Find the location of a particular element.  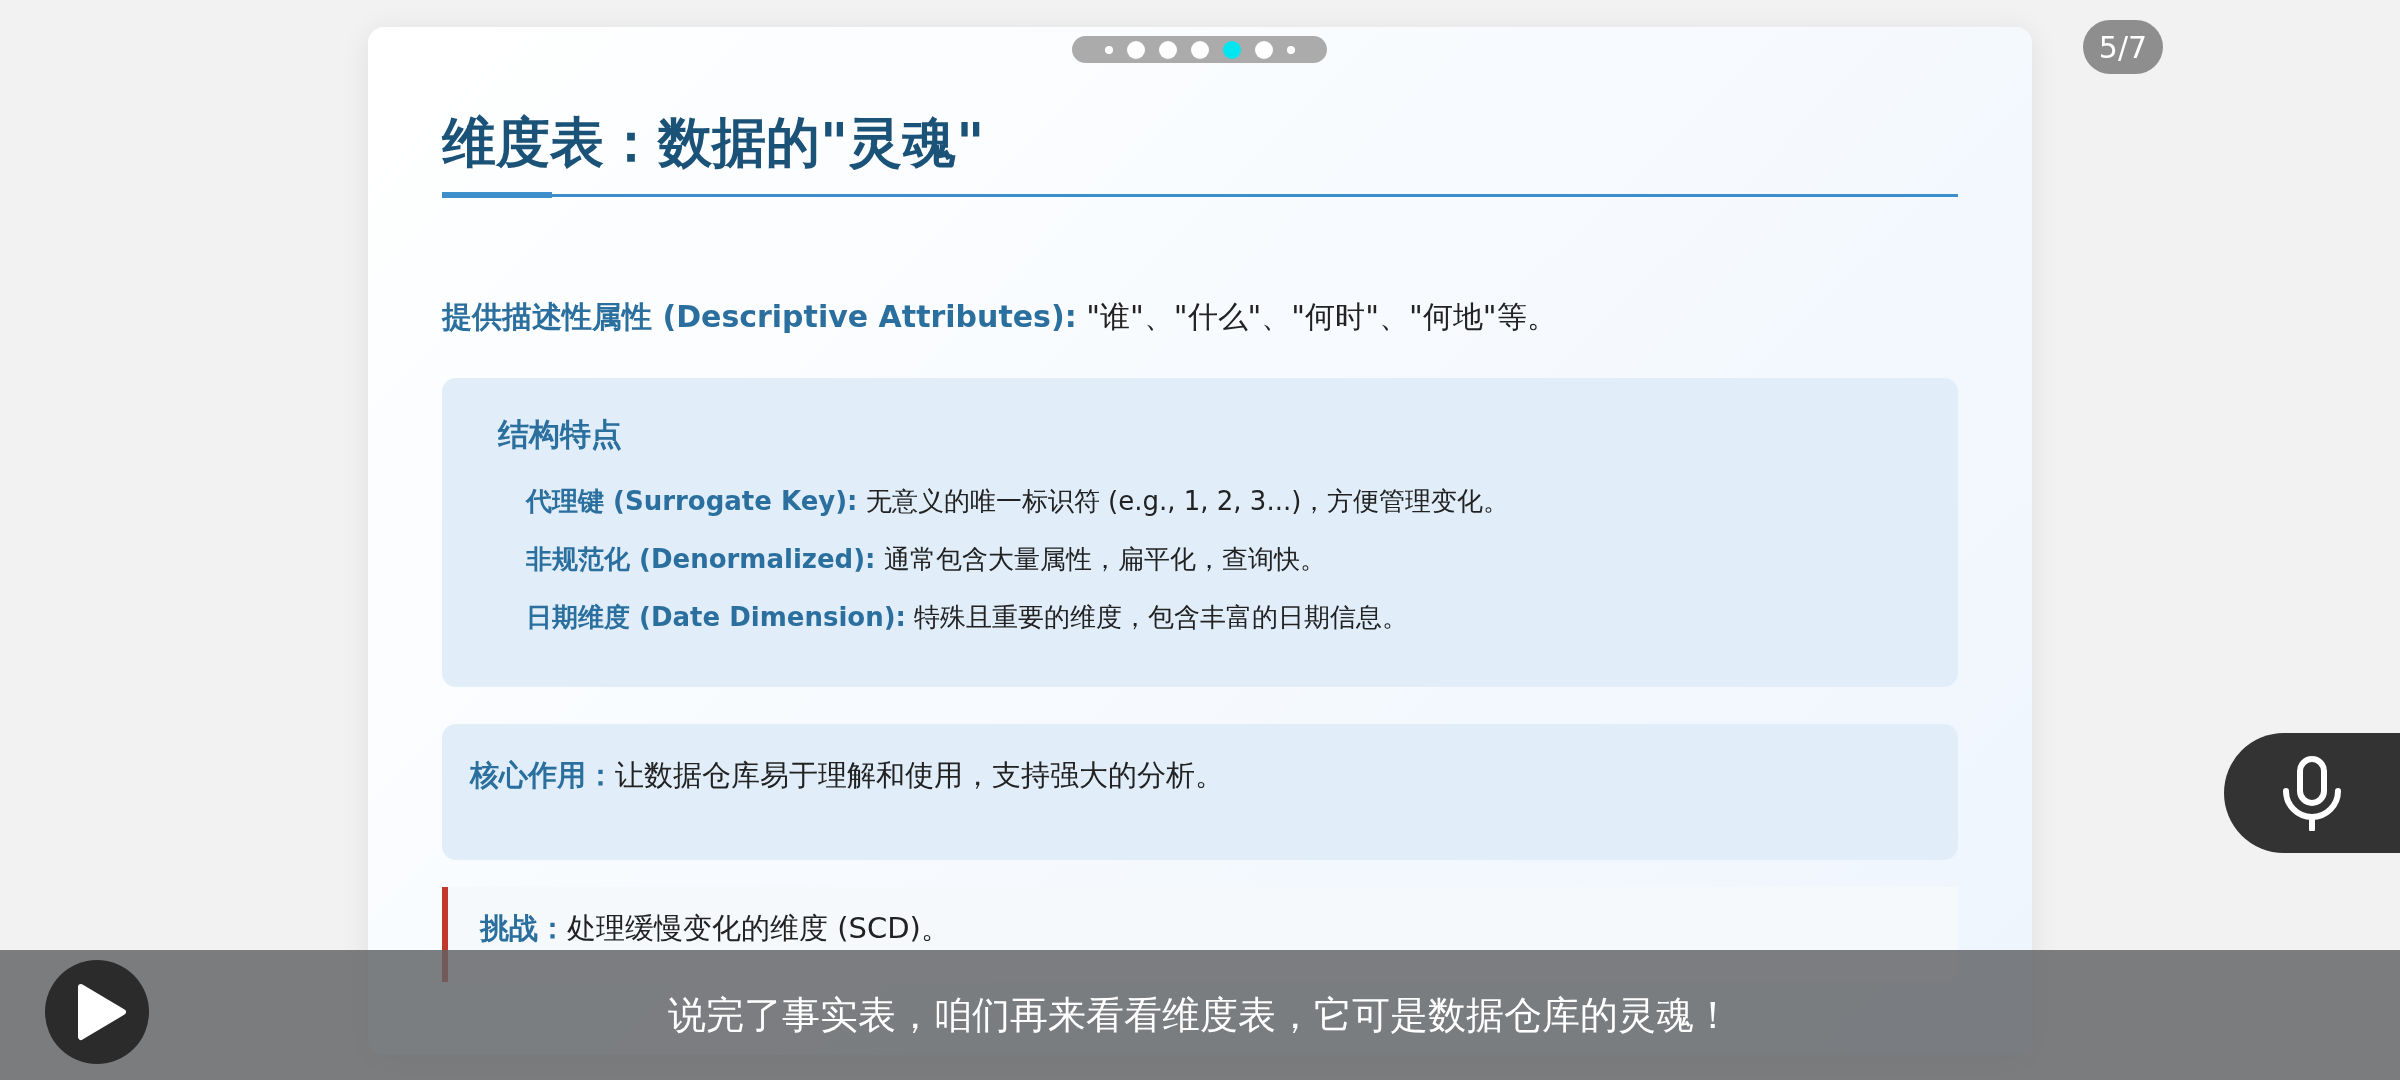

feature-text: 代理键 (Surrogate Key): 无意义的唯一标识符 (e.g., 1, 2, 3...)，方便管理变化。 is located at coordinates (1018, 501).